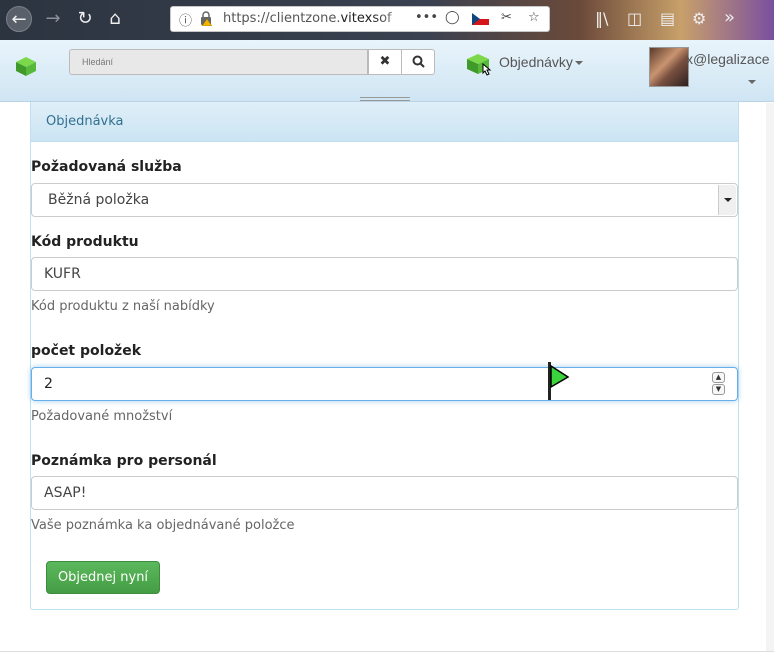 The width and height of the screenshot is (774, 657). I want to click on pocket-icon: ◯, so click(452, 17).